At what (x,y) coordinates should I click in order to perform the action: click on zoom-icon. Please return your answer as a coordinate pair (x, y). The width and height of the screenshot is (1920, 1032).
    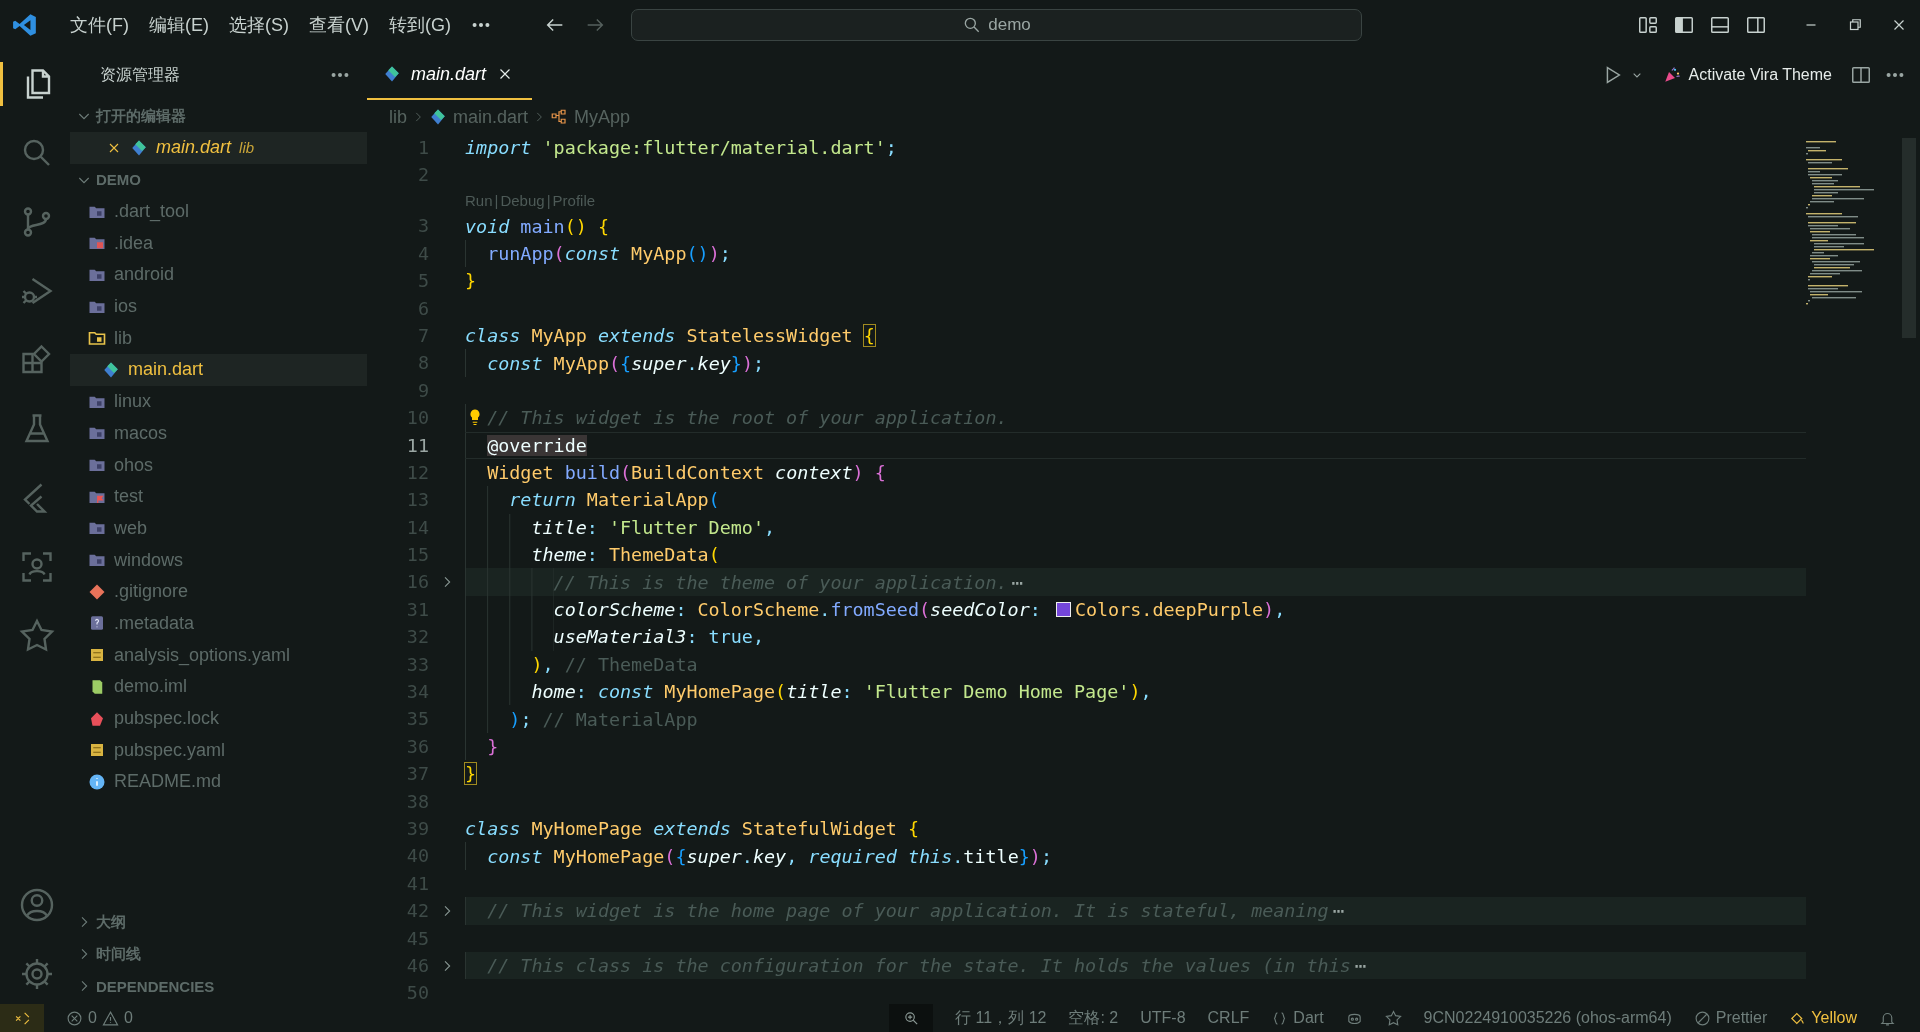
    Looking at the image, I should click on (911, 1018).